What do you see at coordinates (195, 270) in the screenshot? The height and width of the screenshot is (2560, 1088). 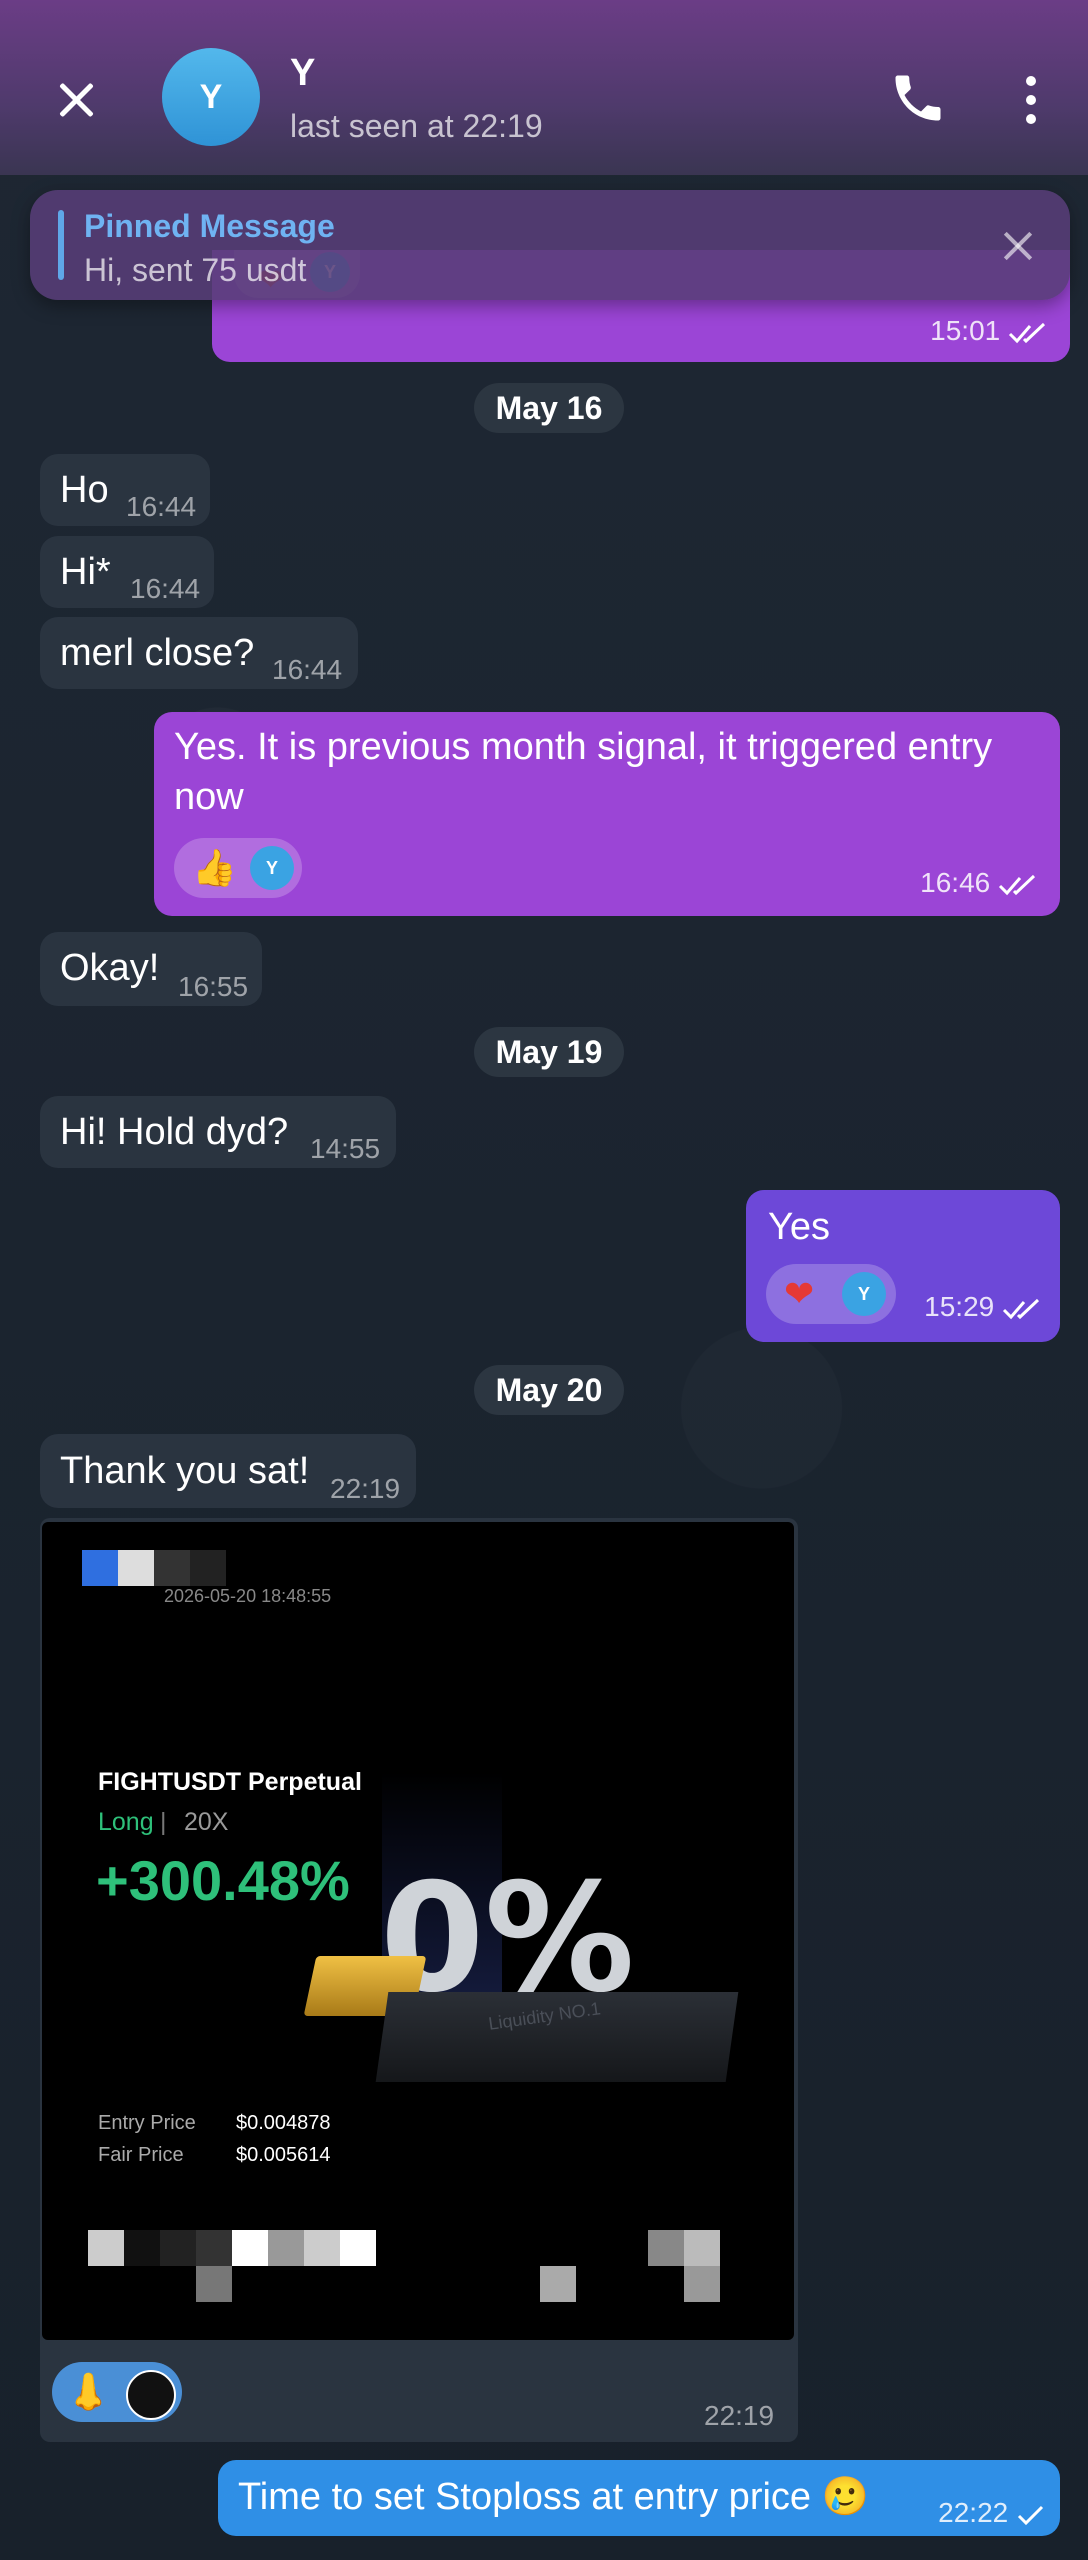 I see `pinned-text: Hi, sent 75 usdt` at bounding box center [195, 270].